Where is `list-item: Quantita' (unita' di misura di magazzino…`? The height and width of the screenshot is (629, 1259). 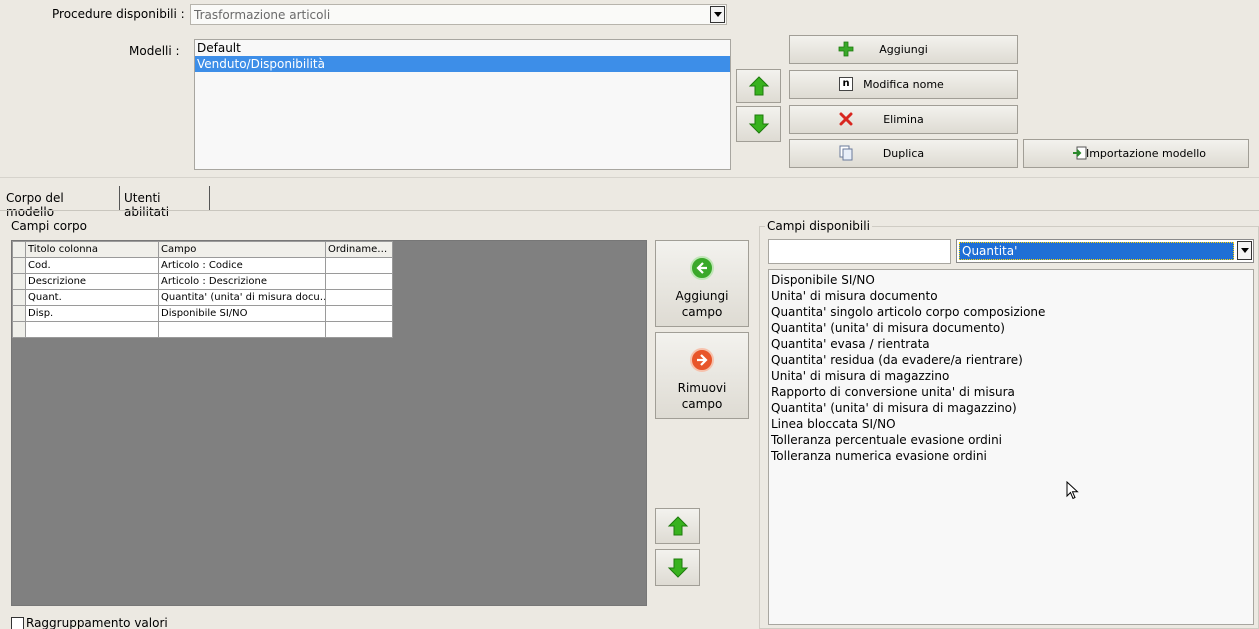
list-item: Quantita' (unita' di misura di magazzino… is located at coordinates (1011, 408).